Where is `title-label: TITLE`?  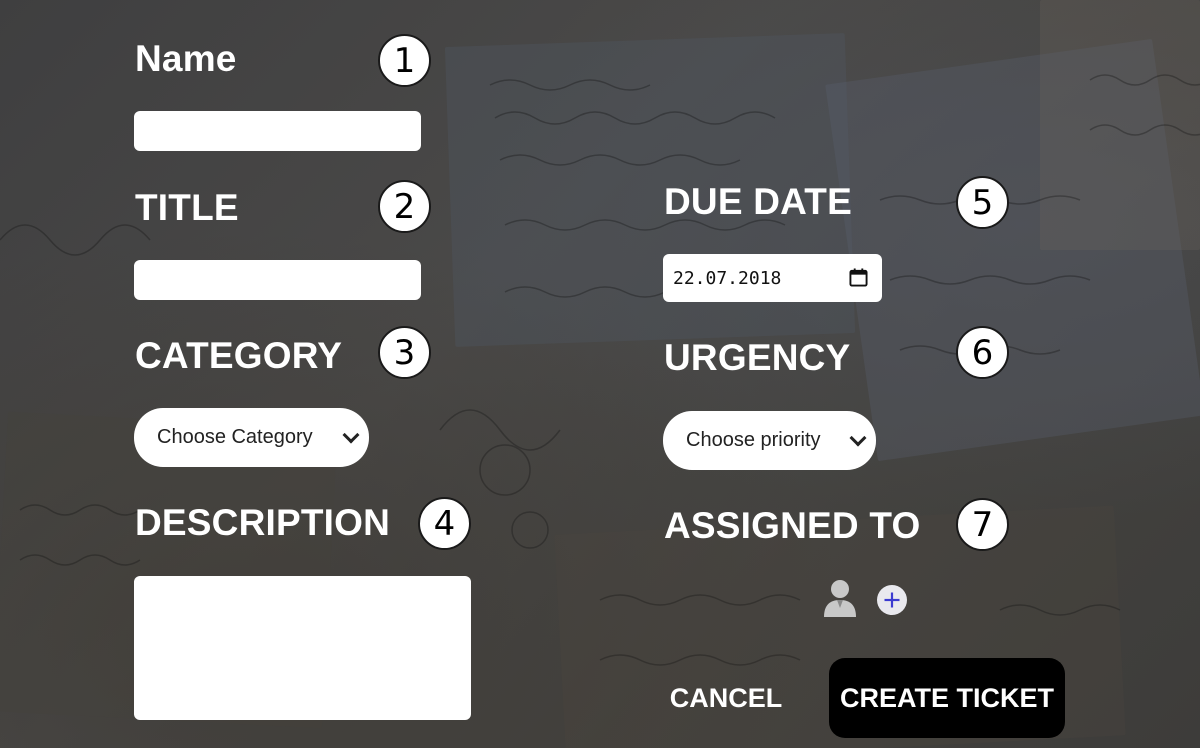
title-label: TITLE is located at coordinates (187, 207).